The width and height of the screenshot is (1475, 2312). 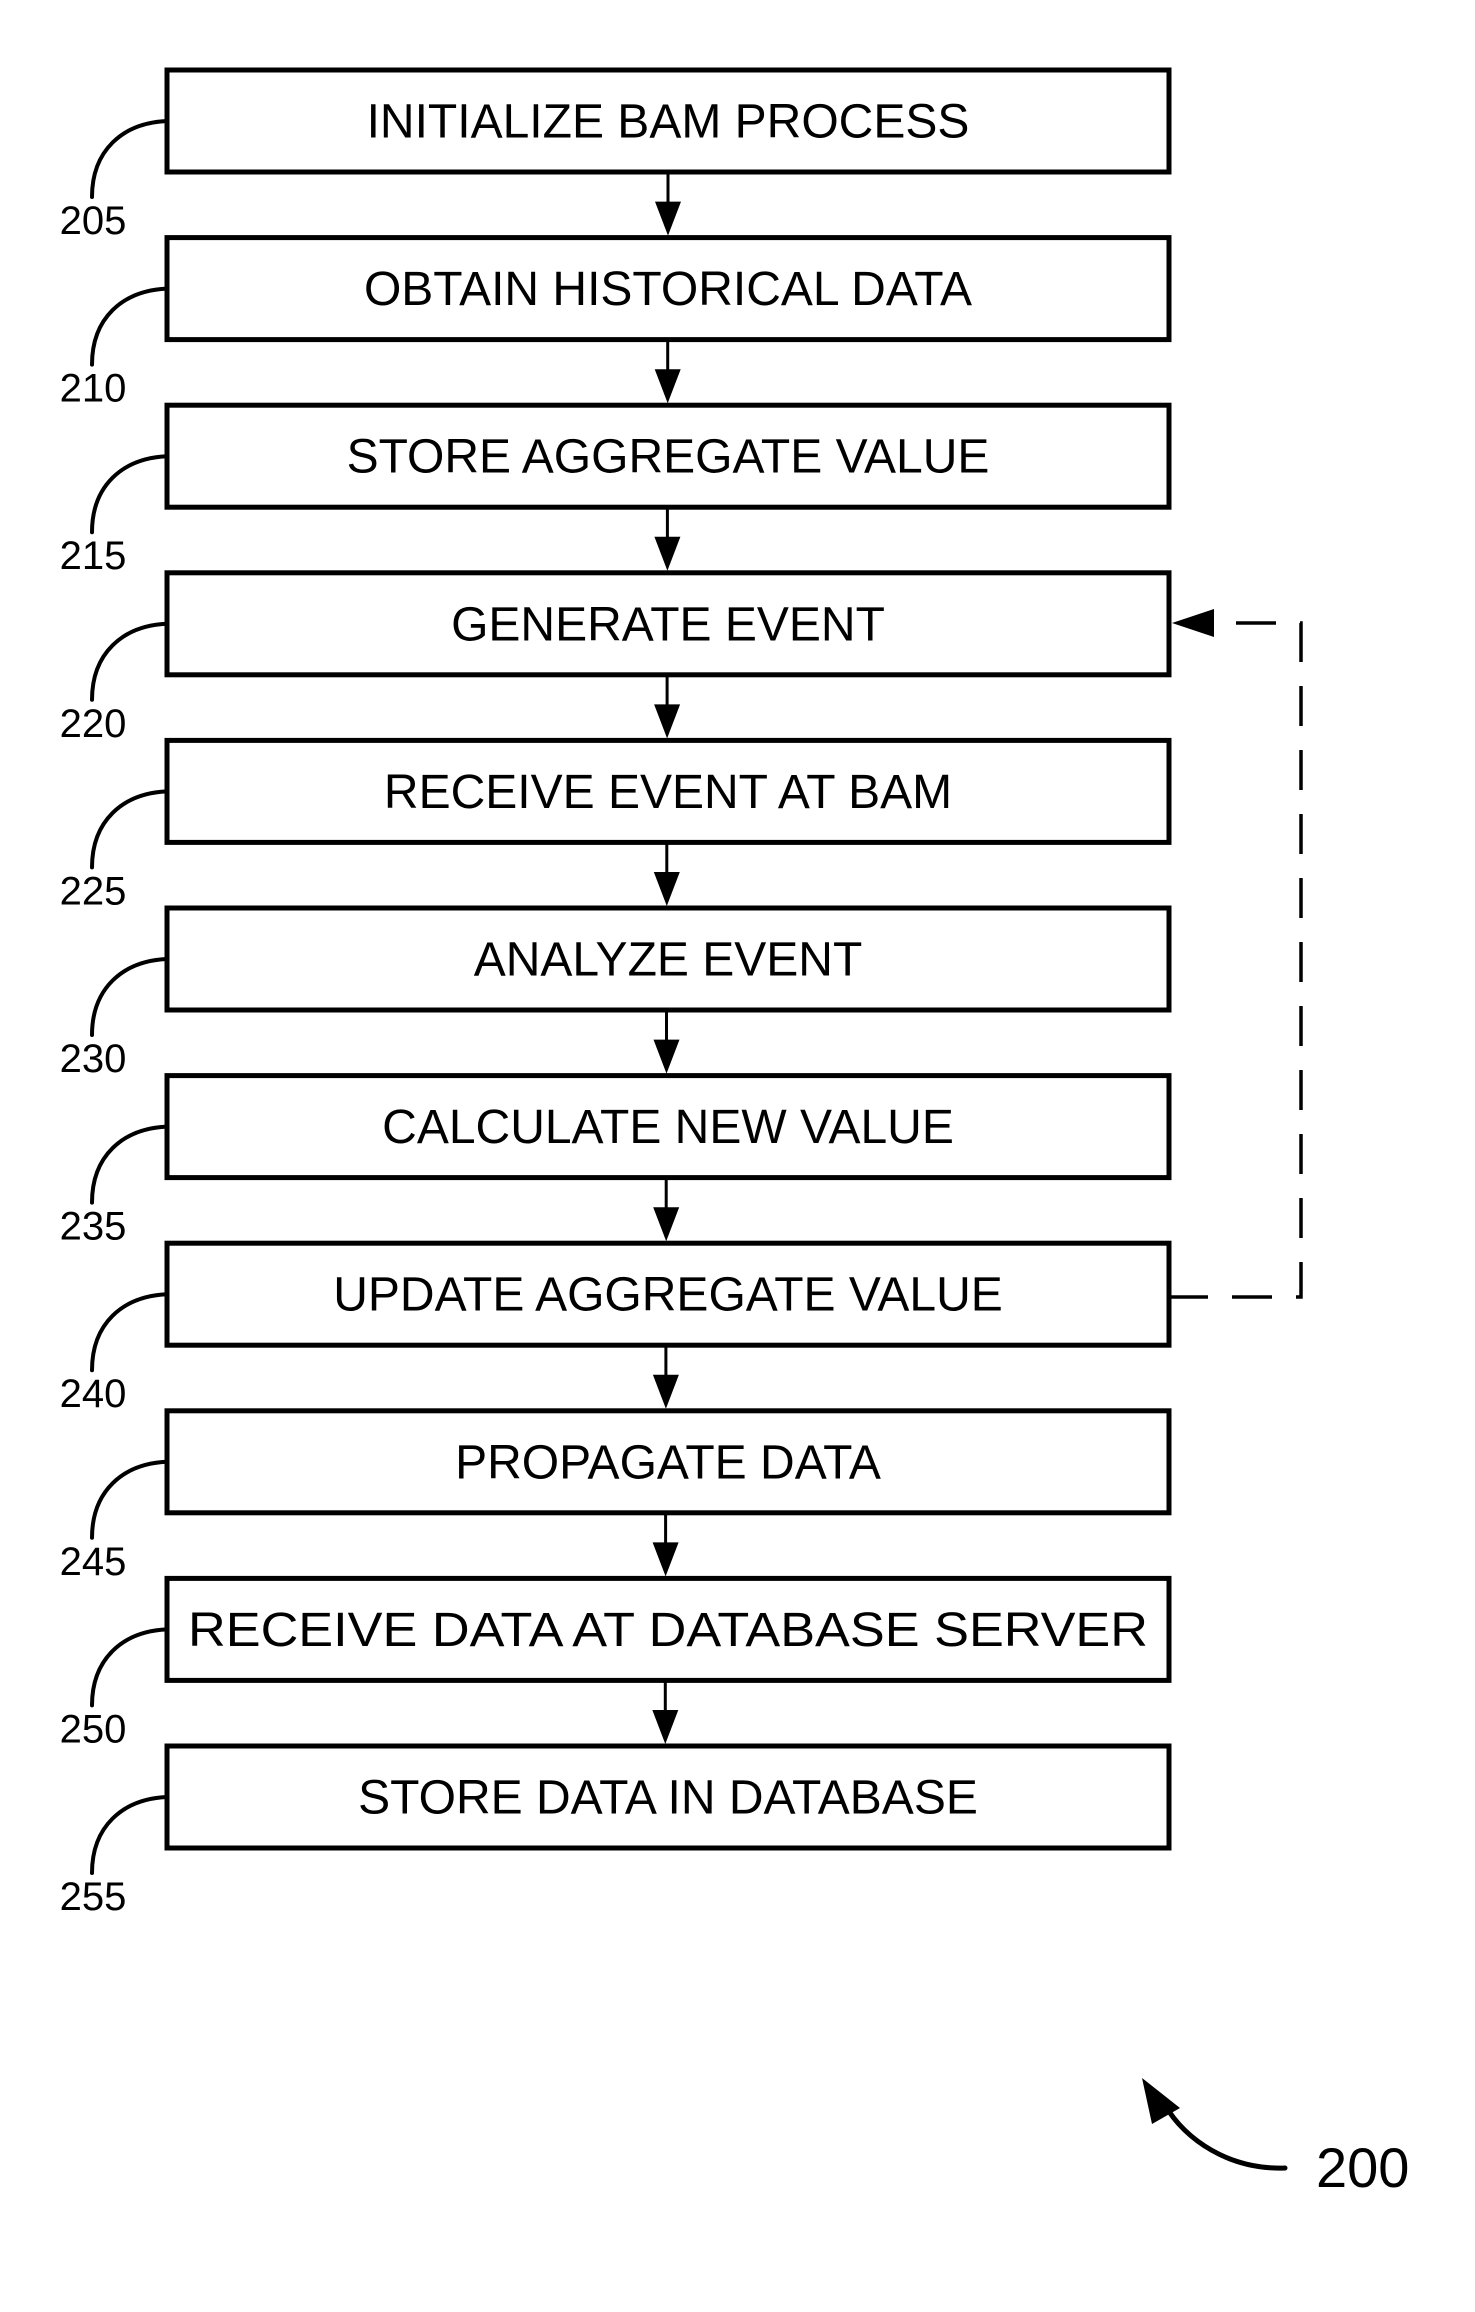 I want to click on reference-number: 215, so click(x=93, y=556).